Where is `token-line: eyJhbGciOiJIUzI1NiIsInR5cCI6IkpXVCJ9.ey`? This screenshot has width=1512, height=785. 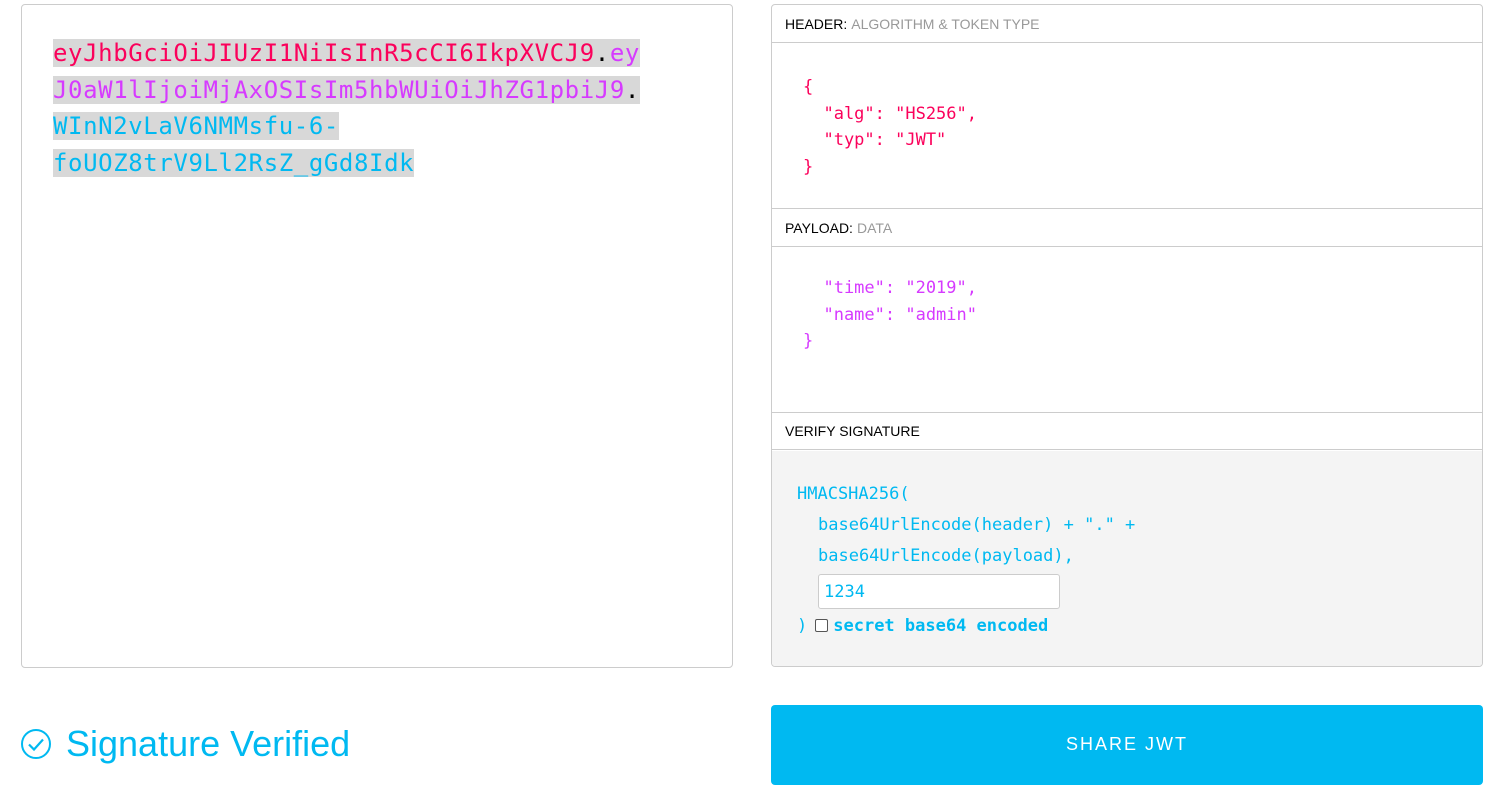 token-line: eyJhbGciOiJIUzI1NiIsInR5cCI6IkpXVCJ9.ey is located at coordinates (346, 53).